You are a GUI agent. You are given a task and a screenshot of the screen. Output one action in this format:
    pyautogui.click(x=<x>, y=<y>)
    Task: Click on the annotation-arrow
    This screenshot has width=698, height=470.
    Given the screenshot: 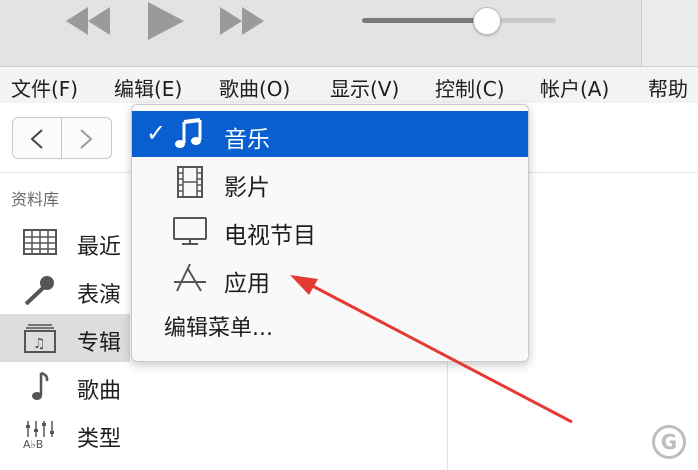 What is the action you would take?
    pyautogui.click(x=431, y=349)
    